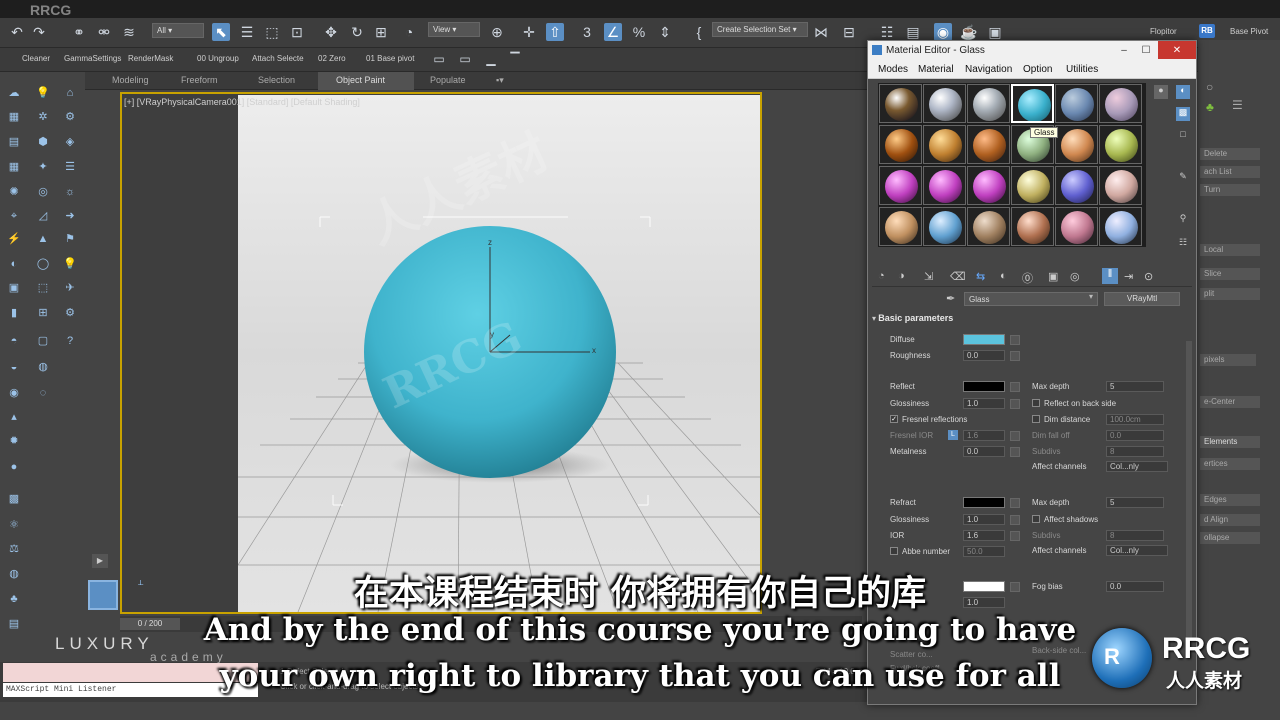  What do you see at coordinates (1177, 50) in the screenshot?
I see `close-icon: ✕` at bounding box center [1177, 50].